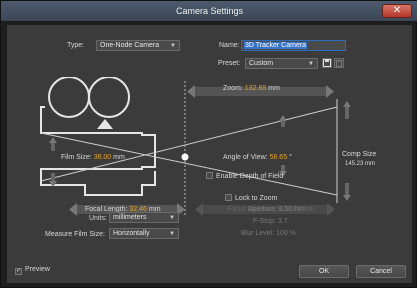  What do you see at coordinates (245, 157) in the screenshot?
I see `angle-of-view-label: Angle of View:` at bounding box center [245, 157].